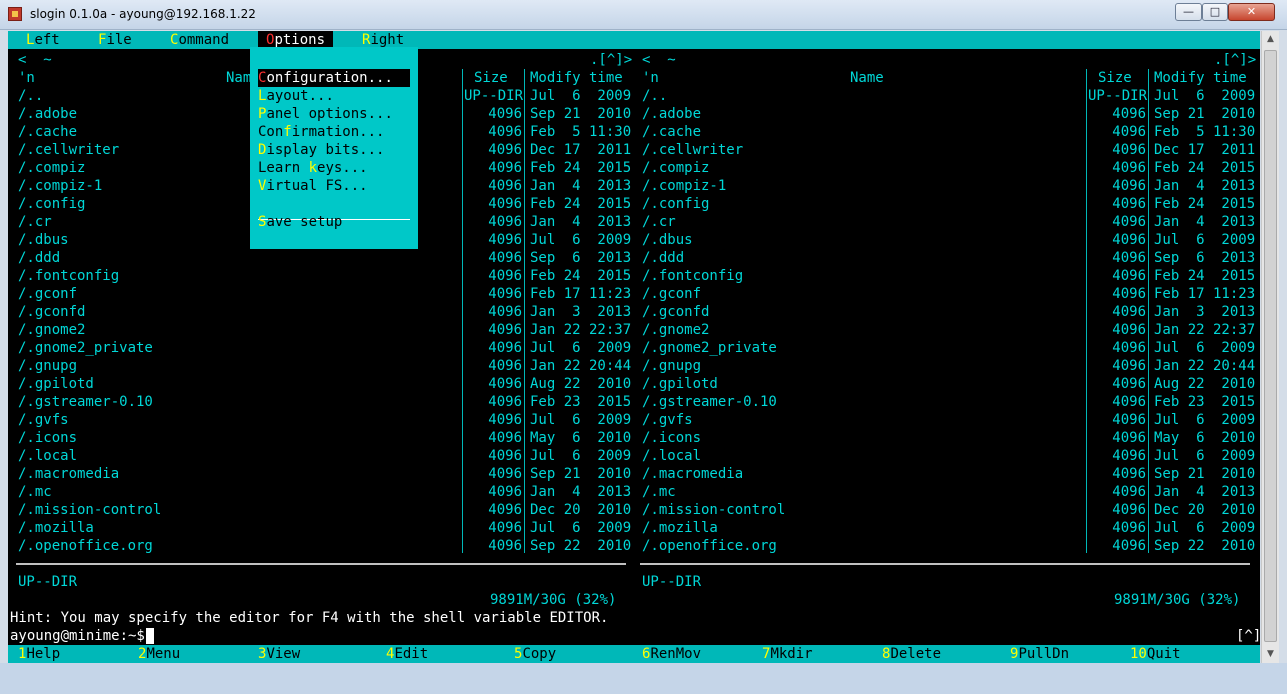 The width and height of the screenshot is (1287, 694). I want to click on maximize-button: □, so click(1215, 12).